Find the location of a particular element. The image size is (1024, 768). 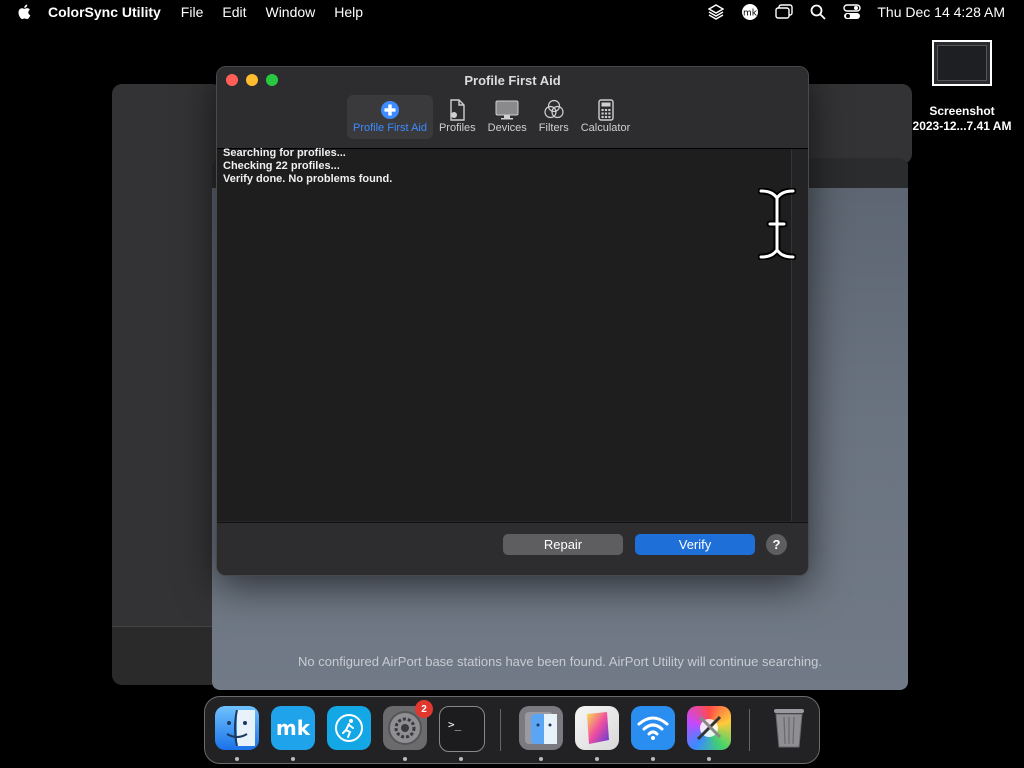

finder-icon is located at coordinates (240, 728).